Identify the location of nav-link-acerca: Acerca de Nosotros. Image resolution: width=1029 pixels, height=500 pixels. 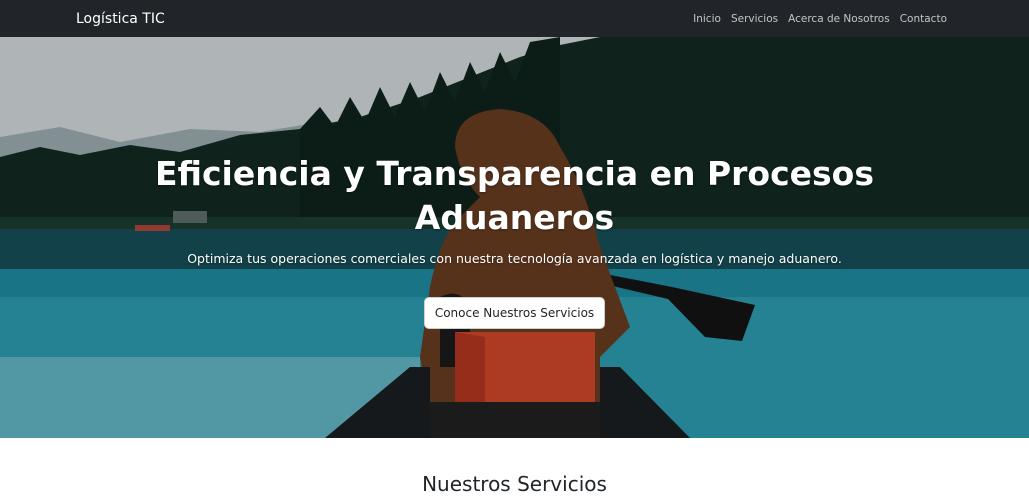
(839, 19).